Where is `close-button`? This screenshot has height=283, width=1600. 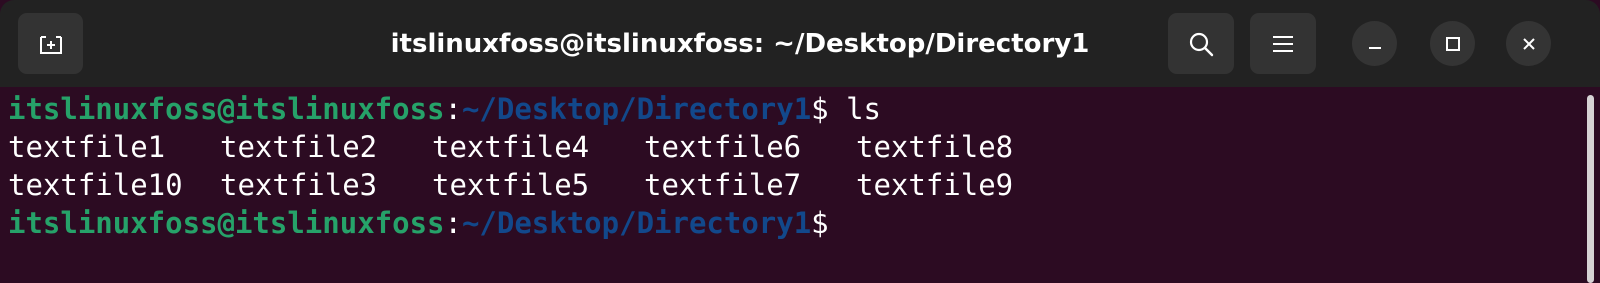
close-button is located at coordinates (1528, 43).